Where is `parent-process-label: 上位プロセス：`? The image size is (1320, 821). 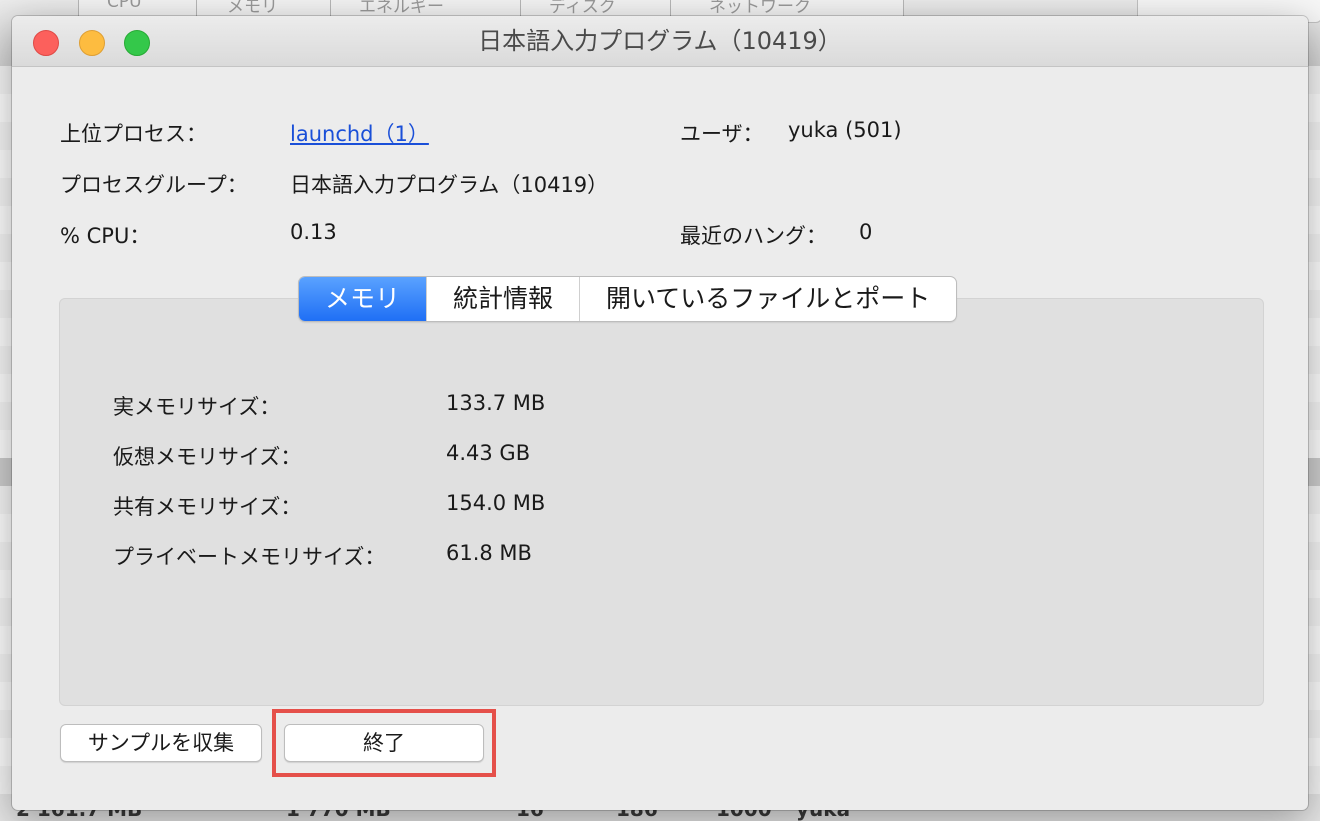 parent-process-label: 上位プロセス： is located at coordinates (133, 134).